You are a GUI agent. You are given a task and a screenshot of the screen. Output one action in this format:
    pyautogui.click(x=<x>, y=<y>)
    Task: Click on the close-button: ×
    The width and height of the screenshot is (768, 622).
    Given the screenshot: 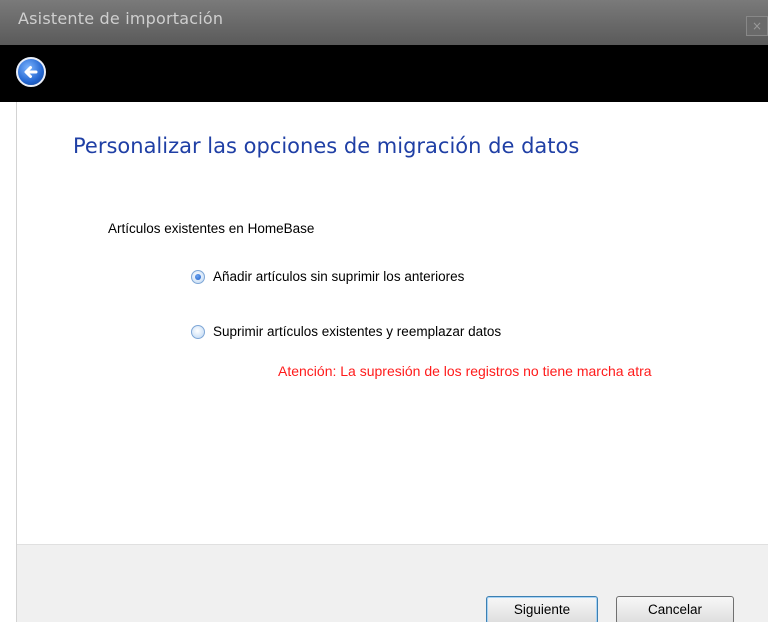 What is the action you would take?
    pyautogui.click(x=757, y=26)
    